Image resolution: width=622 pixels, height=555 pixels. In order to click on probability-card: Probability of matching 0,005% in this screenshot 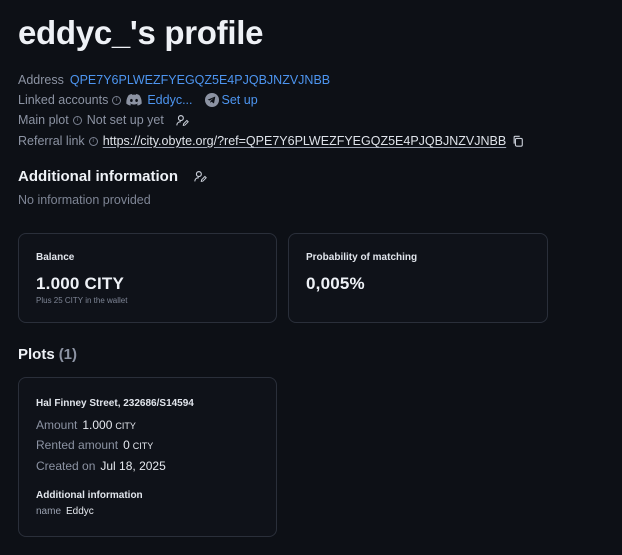, I will do `click(418, 278)`.